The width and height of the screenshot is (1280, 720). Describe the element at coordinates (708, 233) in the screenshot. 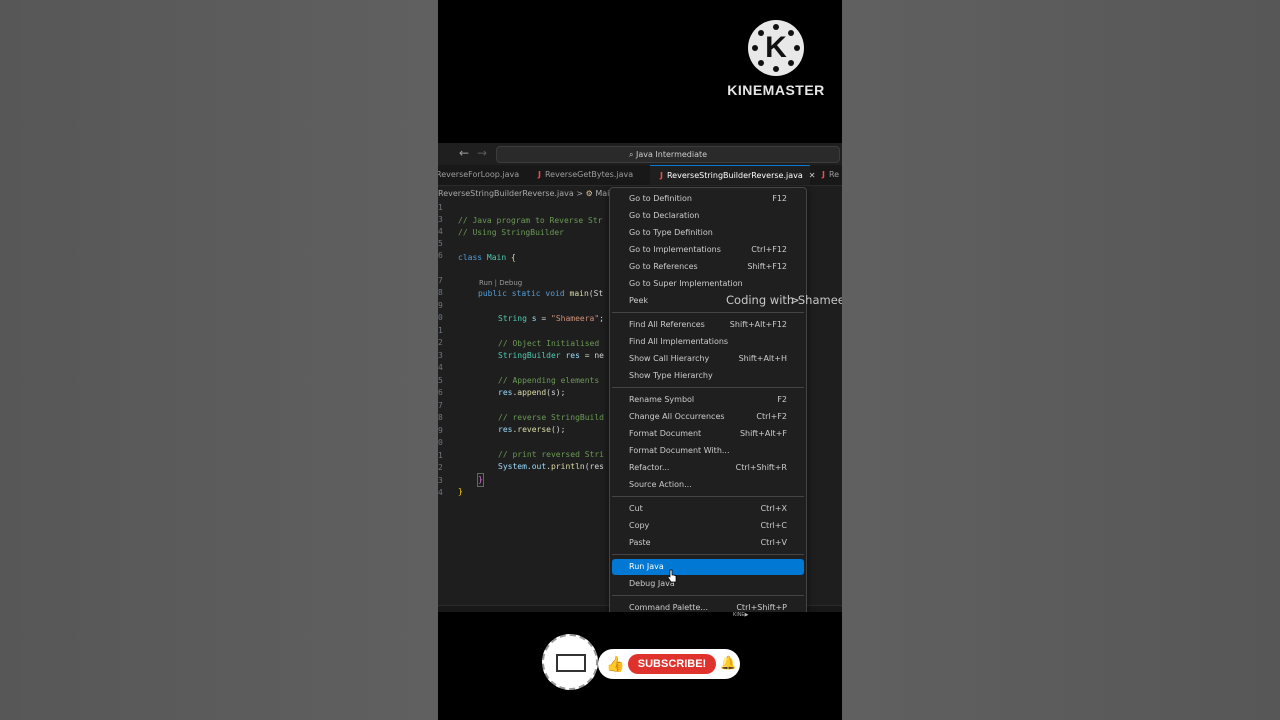

I see `menu-item-go-to-type-definition: Go to Type Definition` at that location.